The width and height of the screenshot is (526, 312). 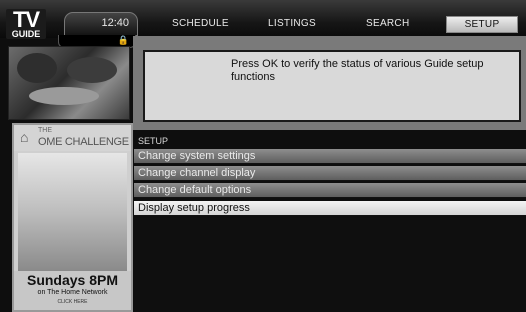 What do you see at coordinates (387, 23) in the screenshot?
I see `menu-search: SEARCH` at bounding box center [387, 23].